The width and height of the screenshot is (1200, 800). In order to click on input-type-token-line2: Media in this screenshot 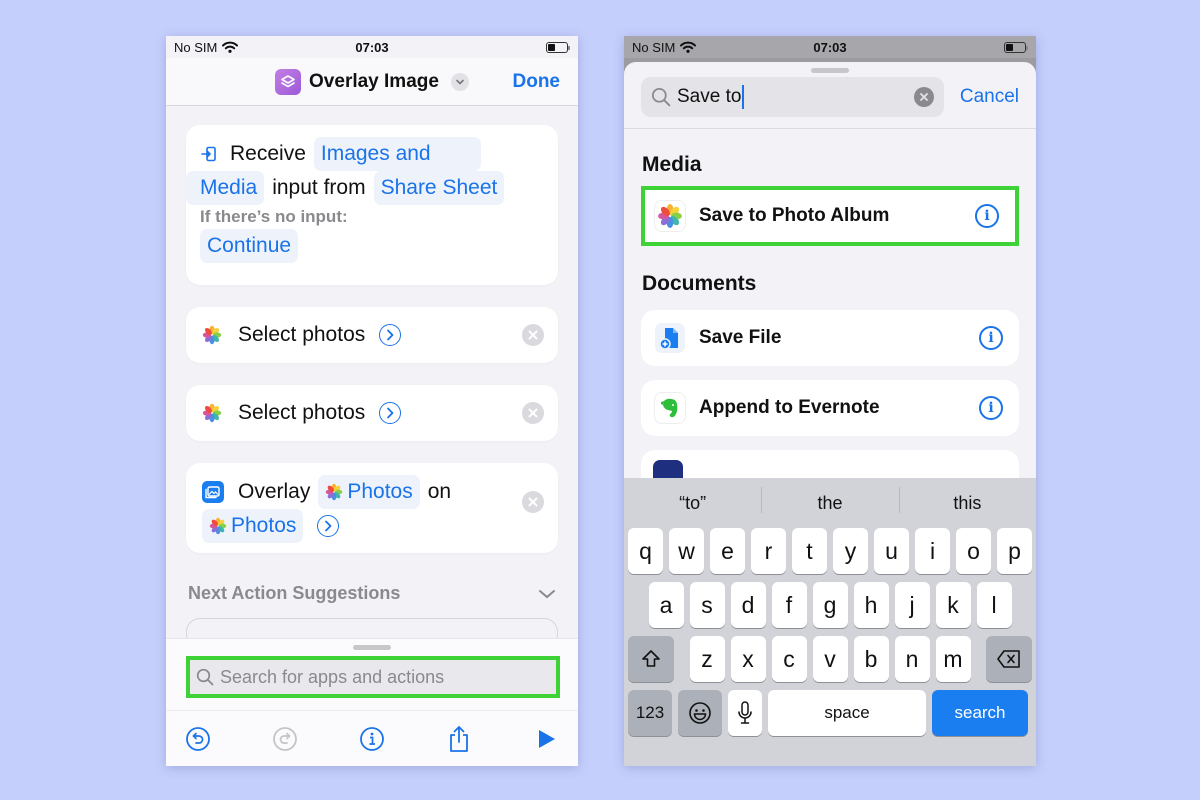, I will do `click(229, 187)`.